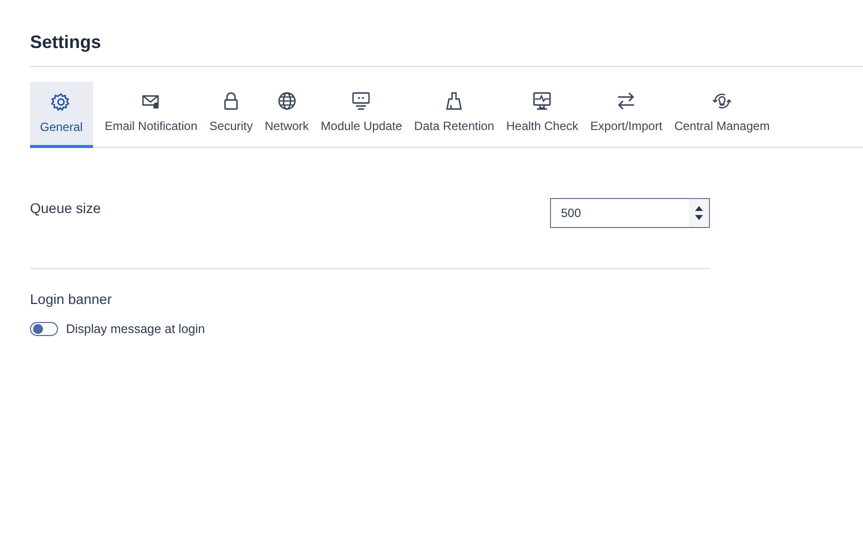  What do you see at coordinates (286, 114) in the screenshot?
I see `tab: Network` at bounding box center [286, 114].